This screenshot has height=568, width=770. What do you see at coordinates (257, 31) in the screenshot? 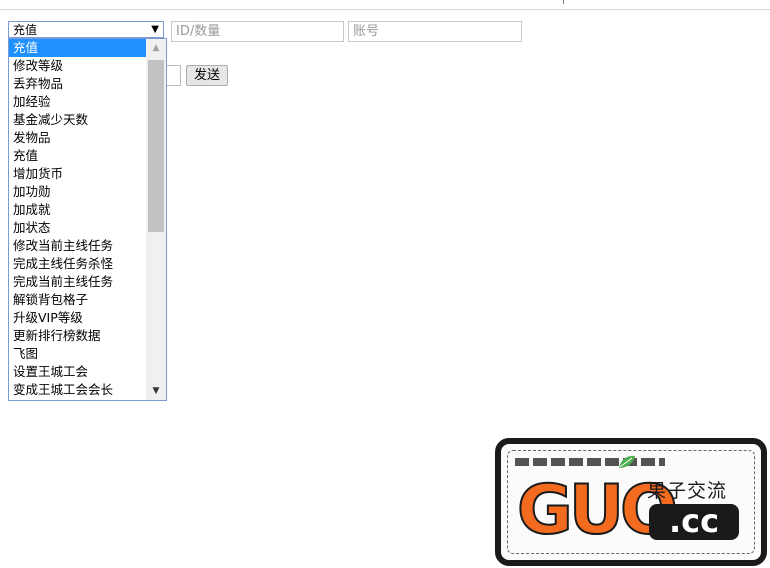
I see `id-quantity-input` at bounding box center [257, 31].